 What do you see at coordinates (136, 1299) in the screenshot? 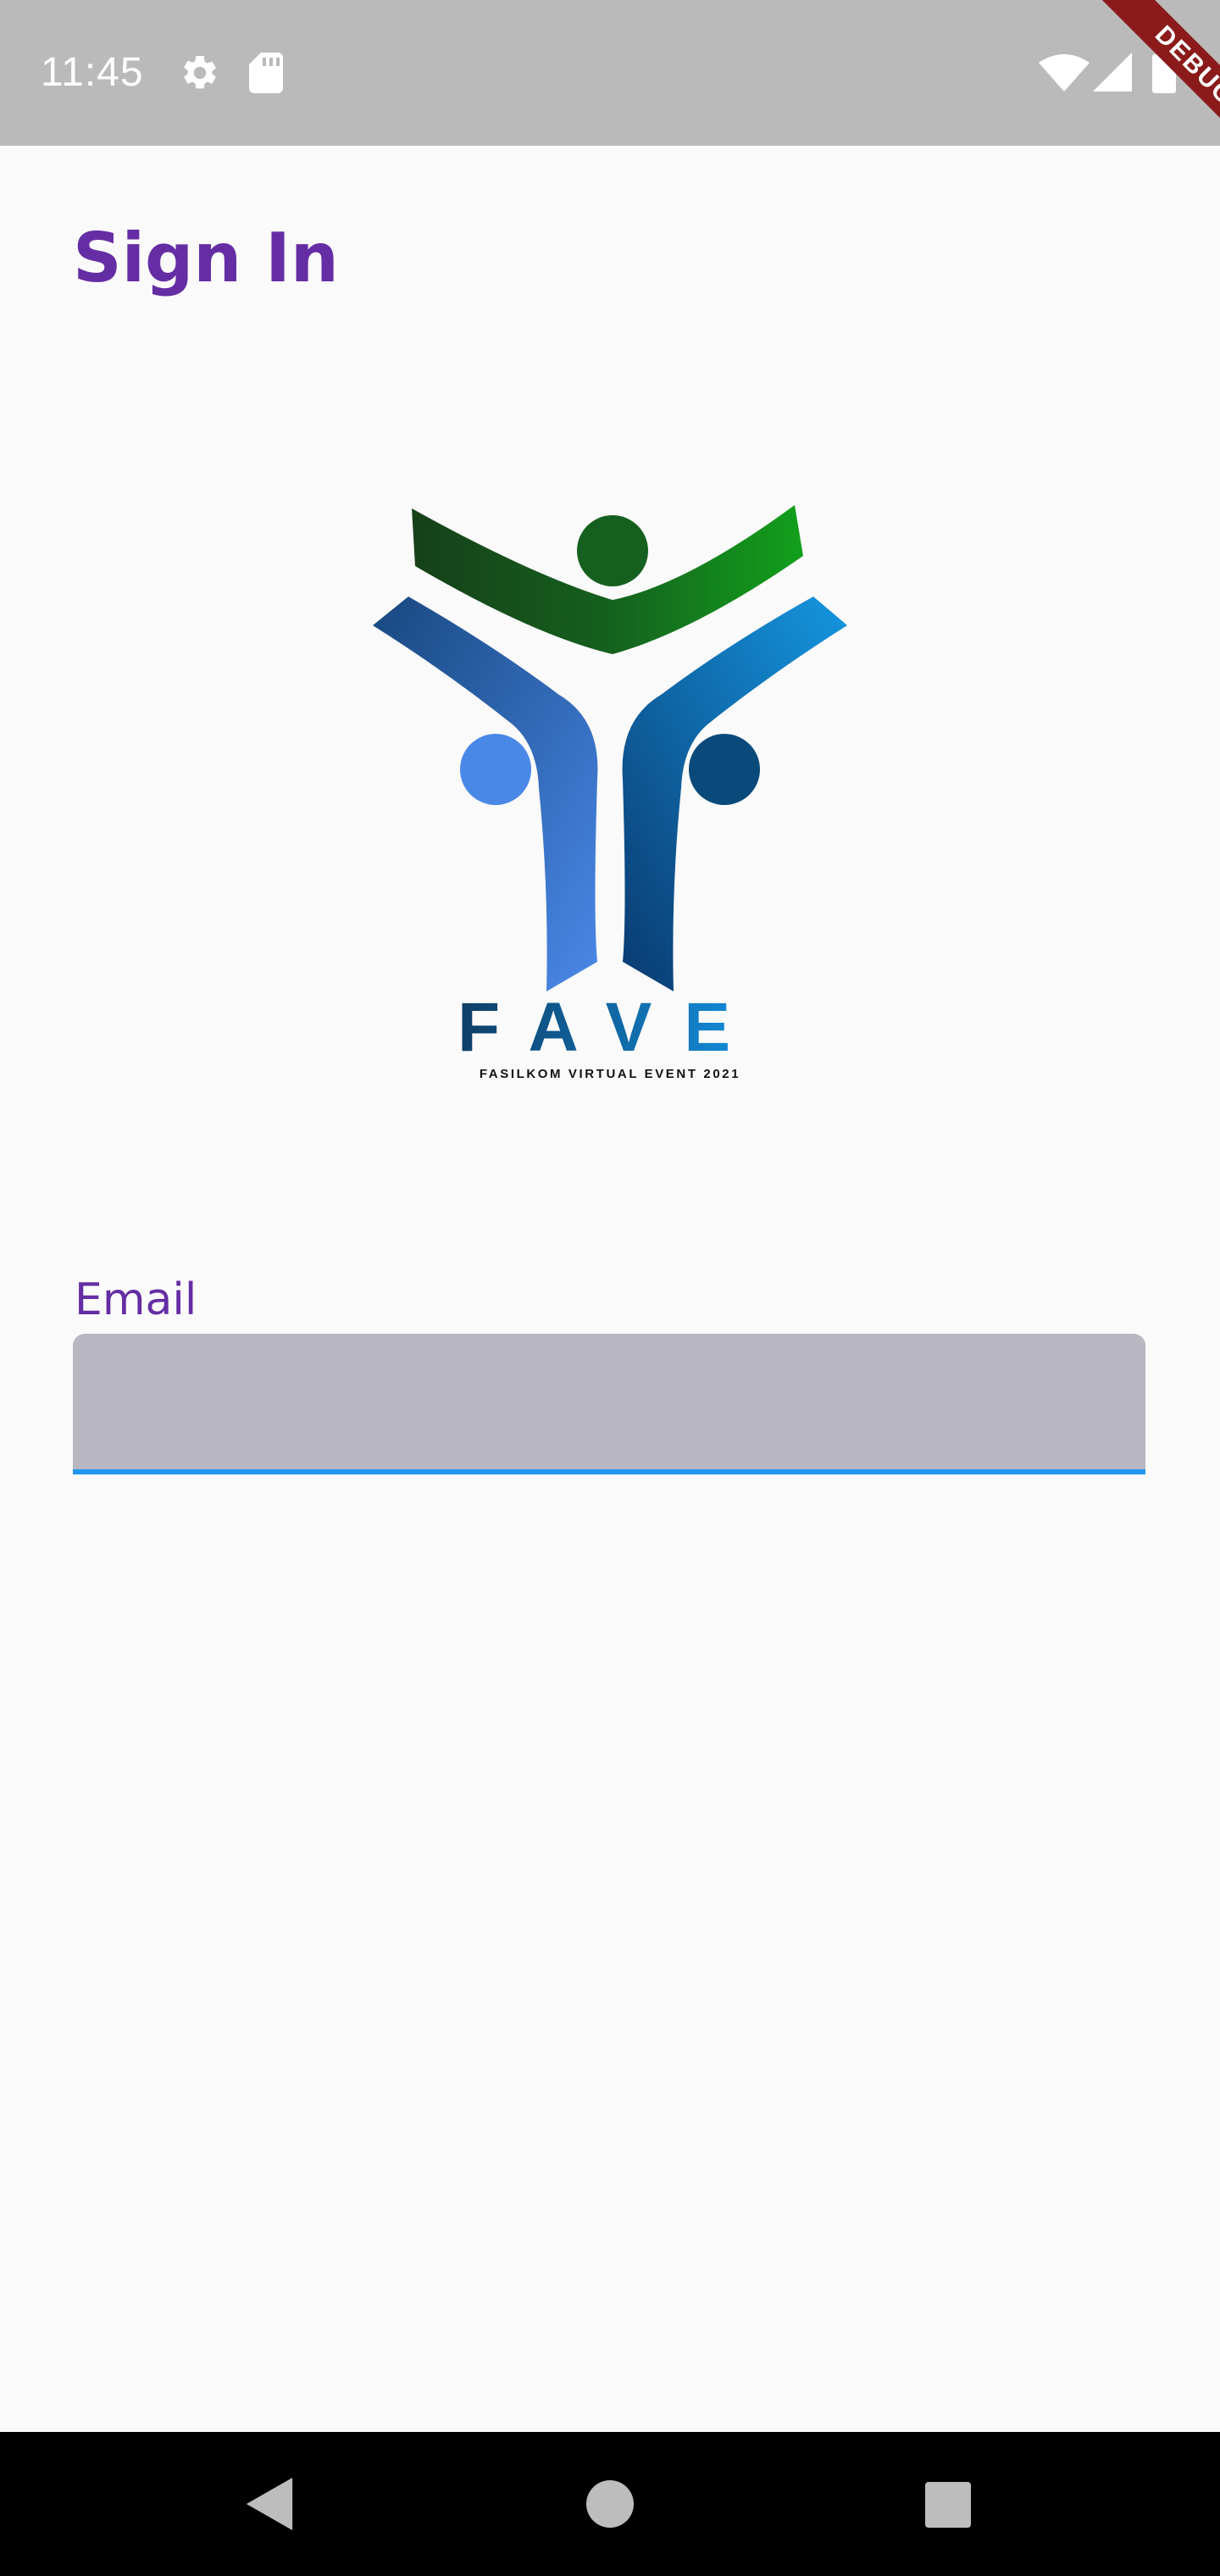
I see `email-label: Email` at bounding box center [136, 1299].